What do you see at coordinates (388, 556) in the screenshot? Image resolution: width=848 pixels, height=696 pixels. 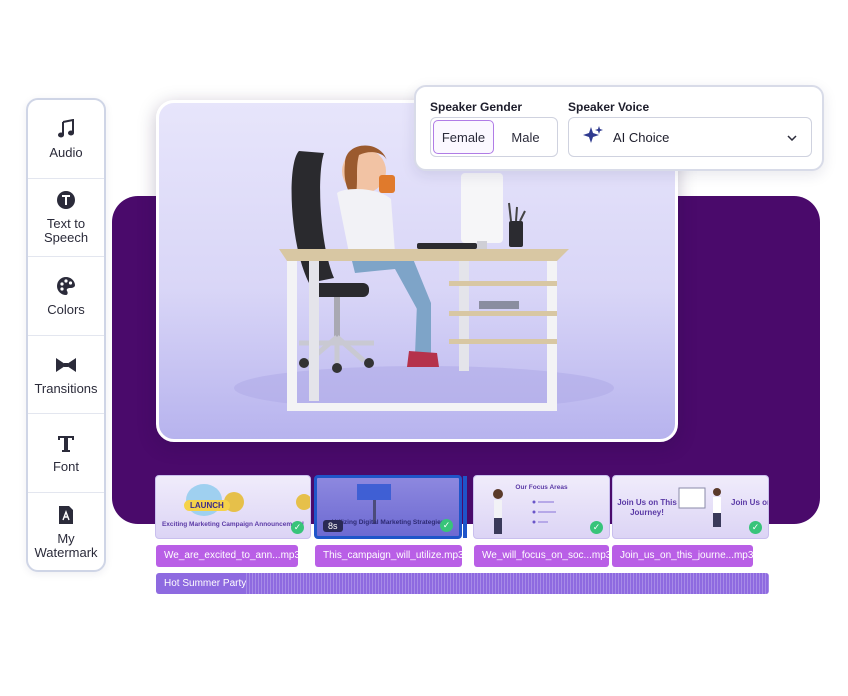 I see `audio-track: This_campaign_will_utilize.mp3` at bounding box center [388, 556].